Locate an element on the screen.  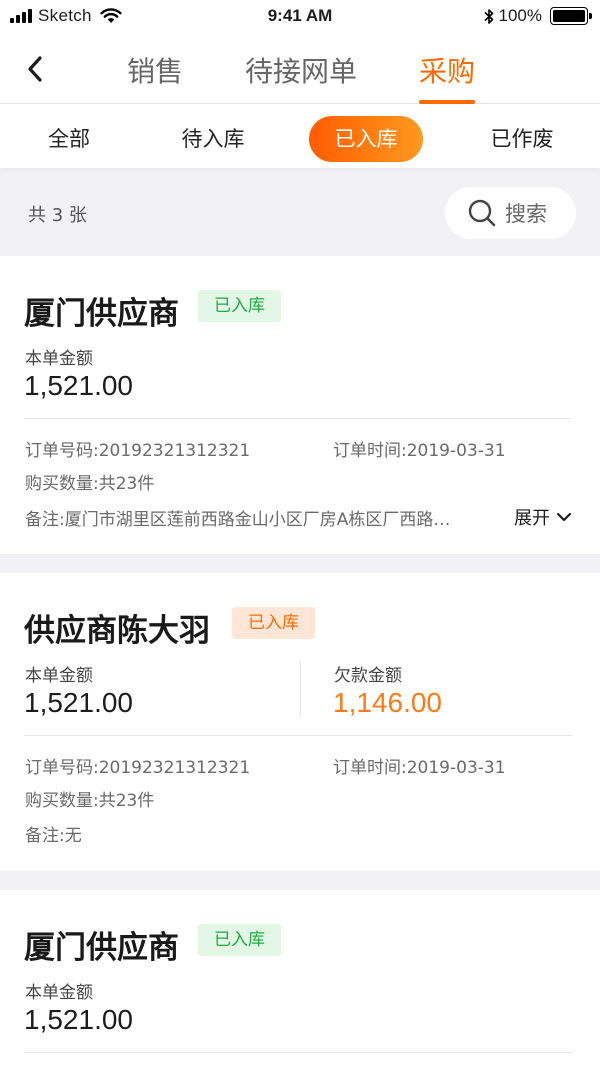
summary-row: 共 3 张 搜索 is located at coordinates (300, 212).